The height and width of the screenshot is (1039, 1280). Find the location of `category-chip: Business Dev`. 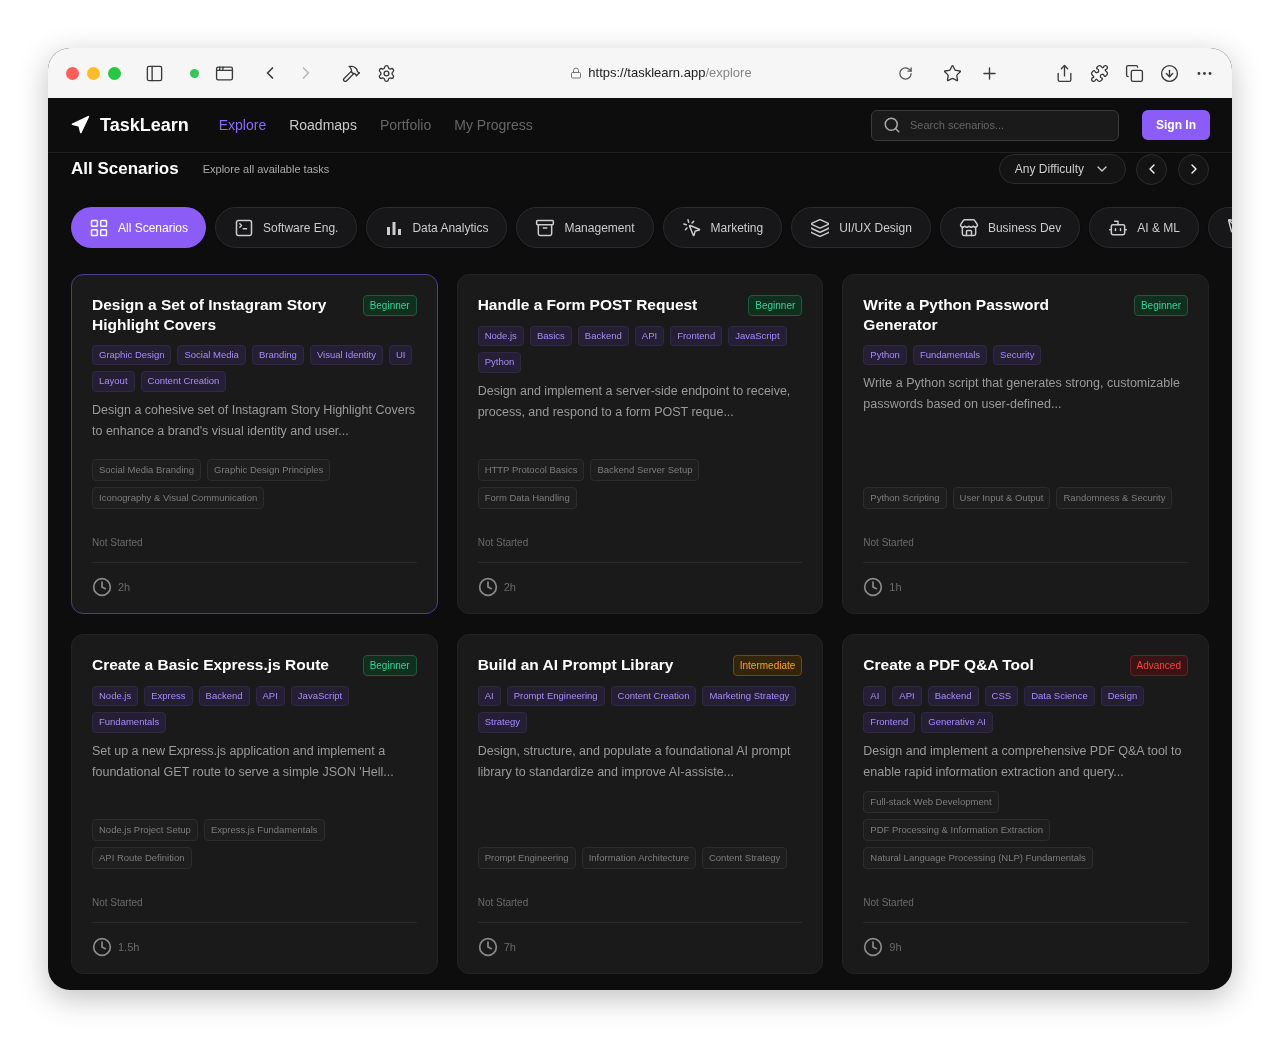

category-chip: Business Dev is located at coordinates (1010, 227).